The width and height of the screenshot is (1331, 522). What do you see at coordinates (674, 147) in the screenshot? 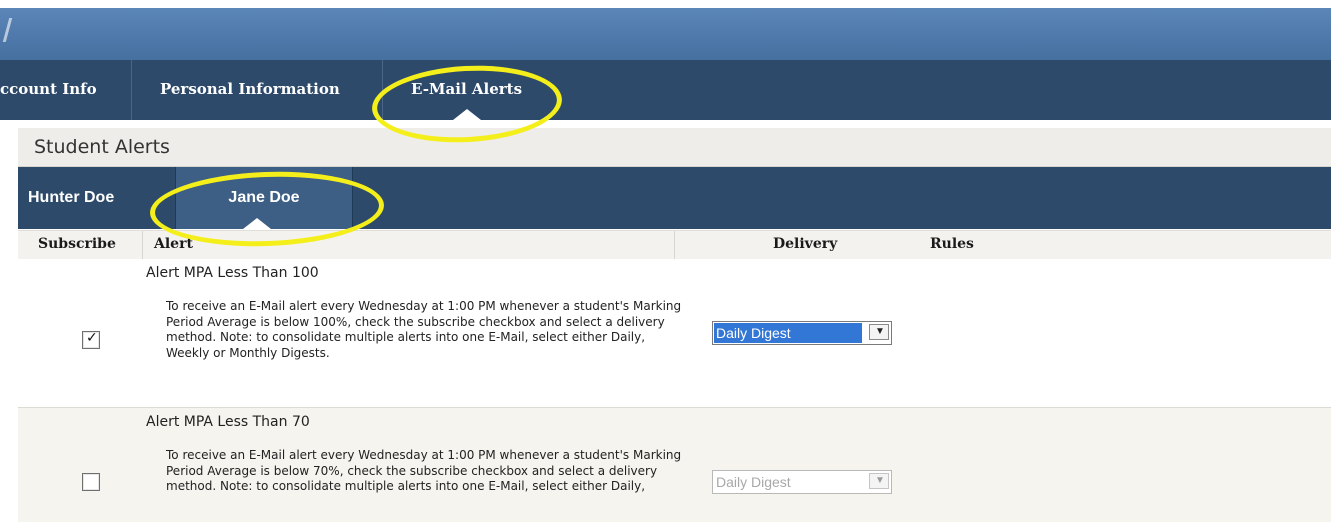
I see `student-alerts-header: Student Alerts` at bounding box center [674, 147].